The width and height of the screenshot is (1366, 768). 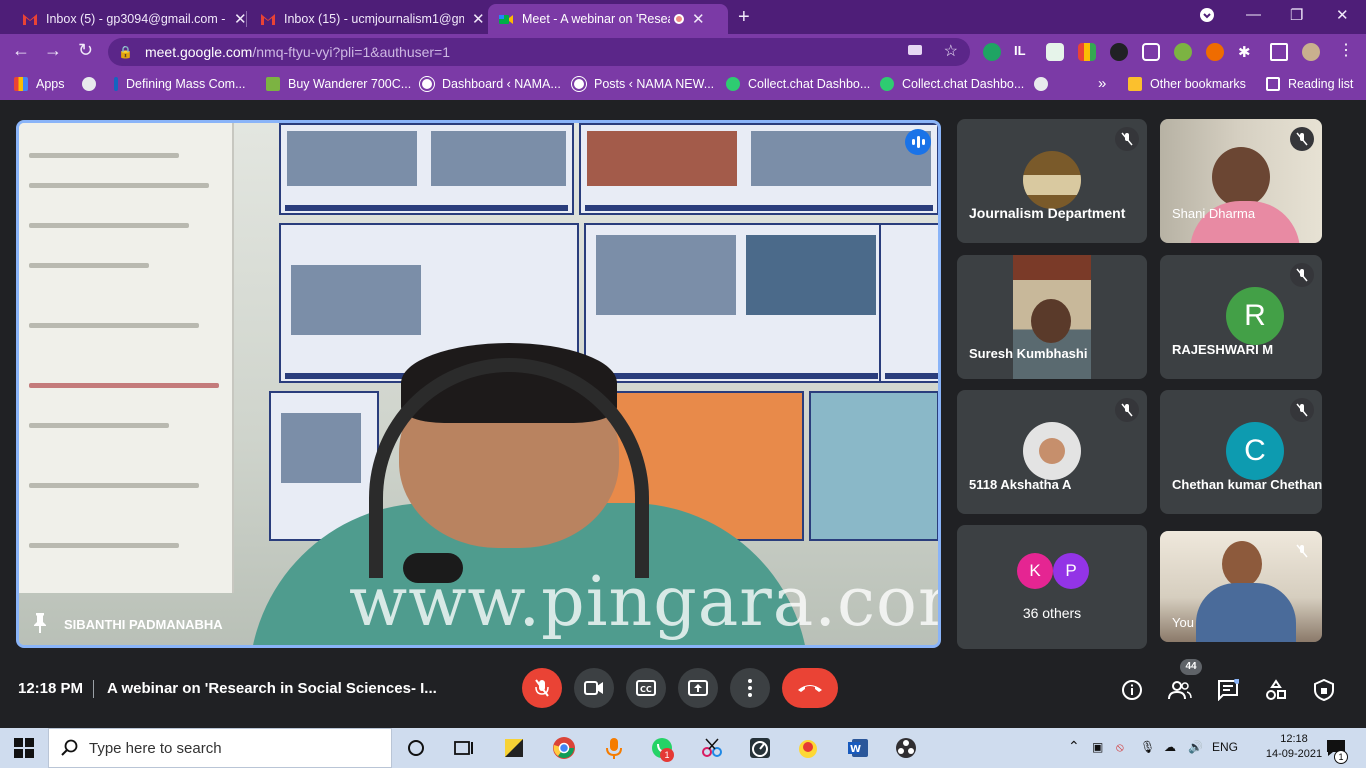 What do you see at coordinates (992, 52) in the screenshot?
I see `grammarly-icon` at bounding box center [992, 52].